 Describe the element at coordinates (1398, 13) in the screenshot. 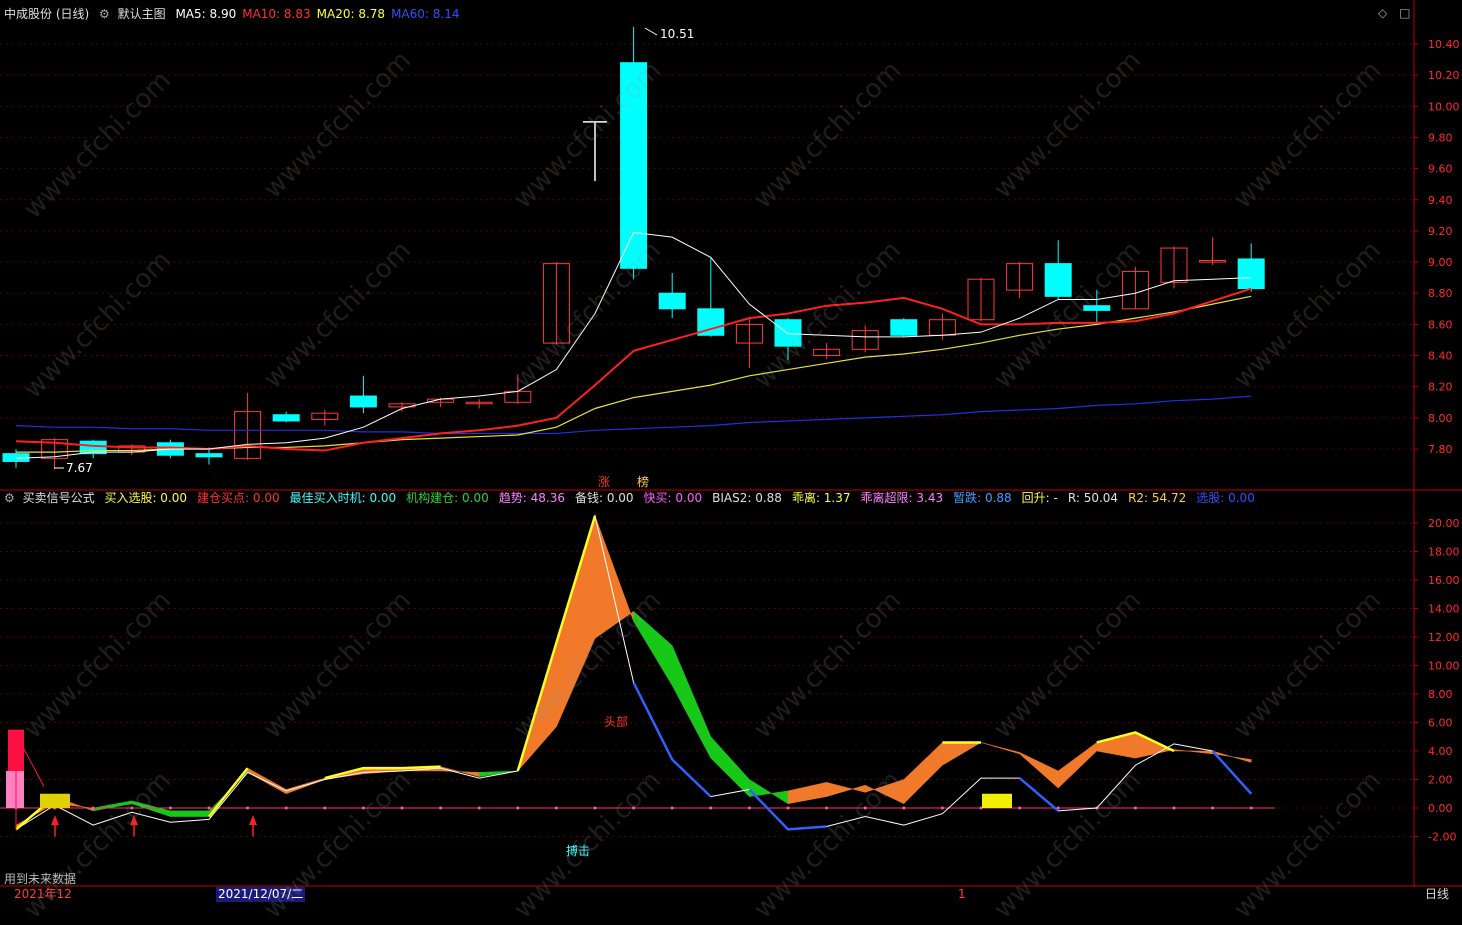

I see `top-right-icons: ◇ □` at that location.